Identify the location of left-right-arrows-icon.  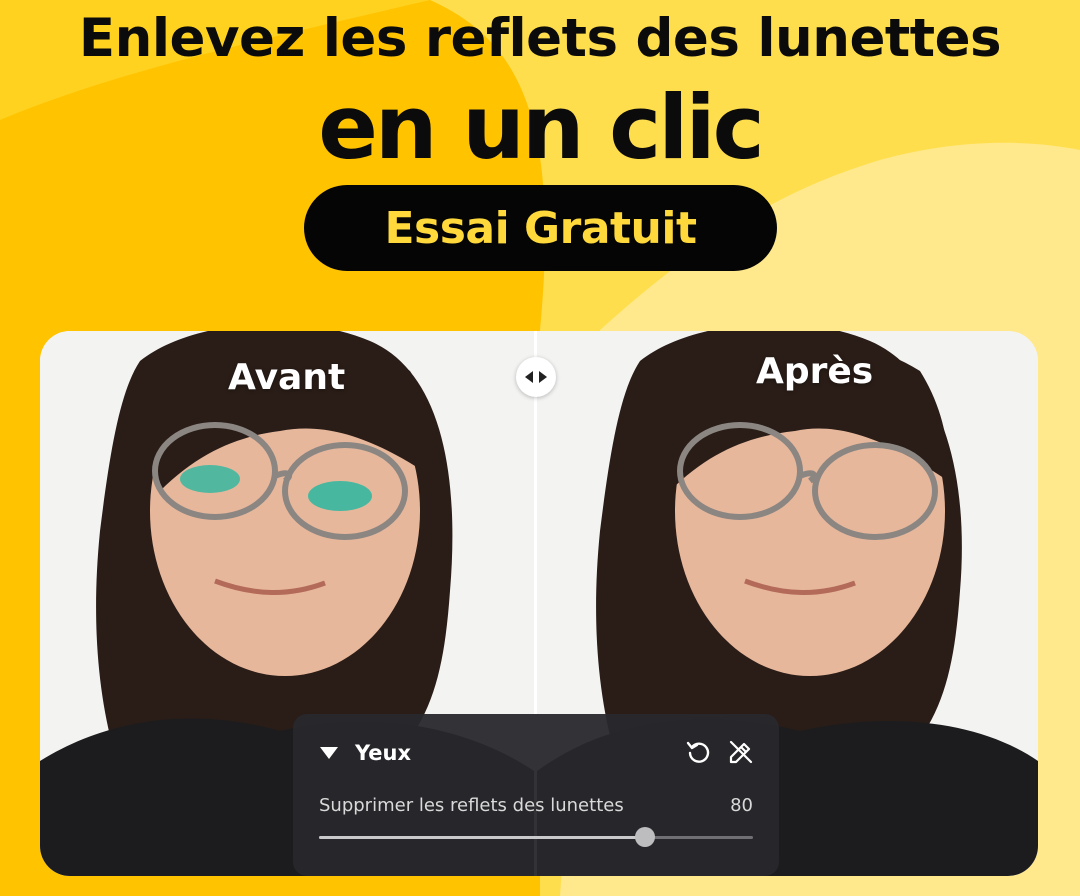
(536, 377).